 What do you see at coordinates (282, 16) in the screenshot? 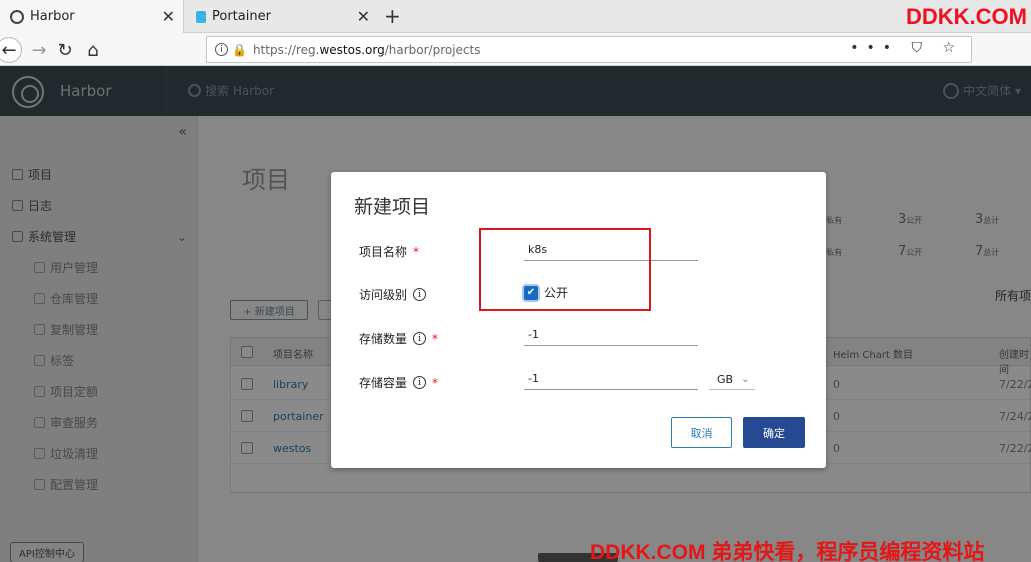
I see `tab-portainer: Portainer ✕` at bounding box center [282, 16].